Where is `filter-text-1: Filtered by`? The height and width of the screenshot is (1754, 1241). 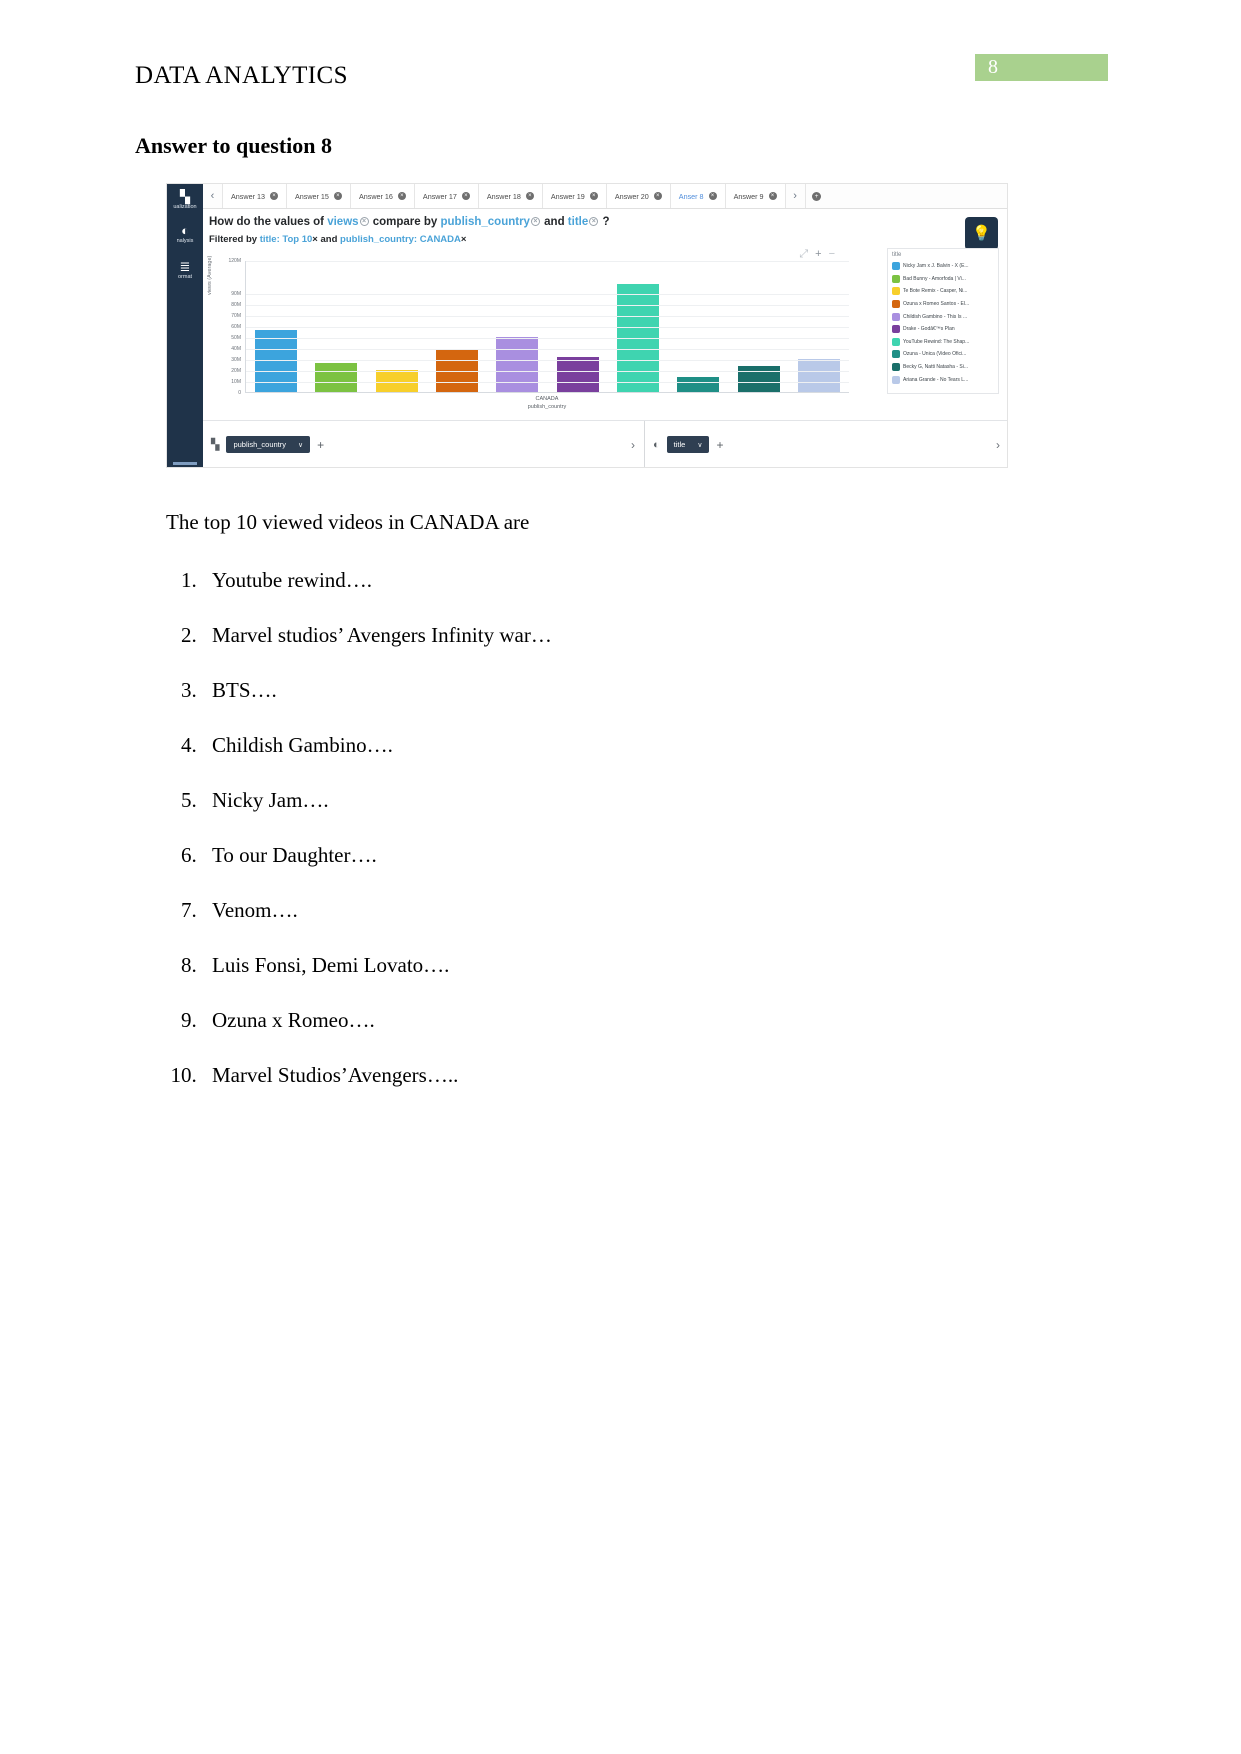 filter-text-1: Filtered by is located at coordinates (234, 239).